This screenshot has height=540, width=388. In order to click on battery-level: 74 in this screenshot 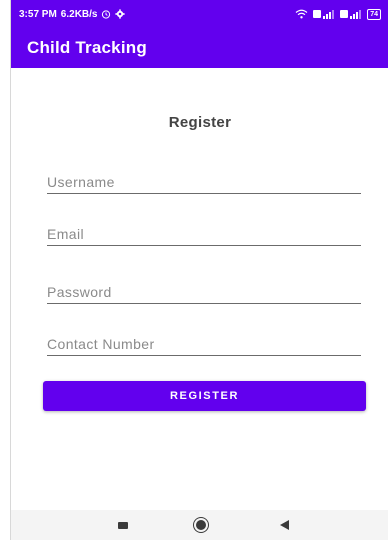, I will do `click(374, 14)`.